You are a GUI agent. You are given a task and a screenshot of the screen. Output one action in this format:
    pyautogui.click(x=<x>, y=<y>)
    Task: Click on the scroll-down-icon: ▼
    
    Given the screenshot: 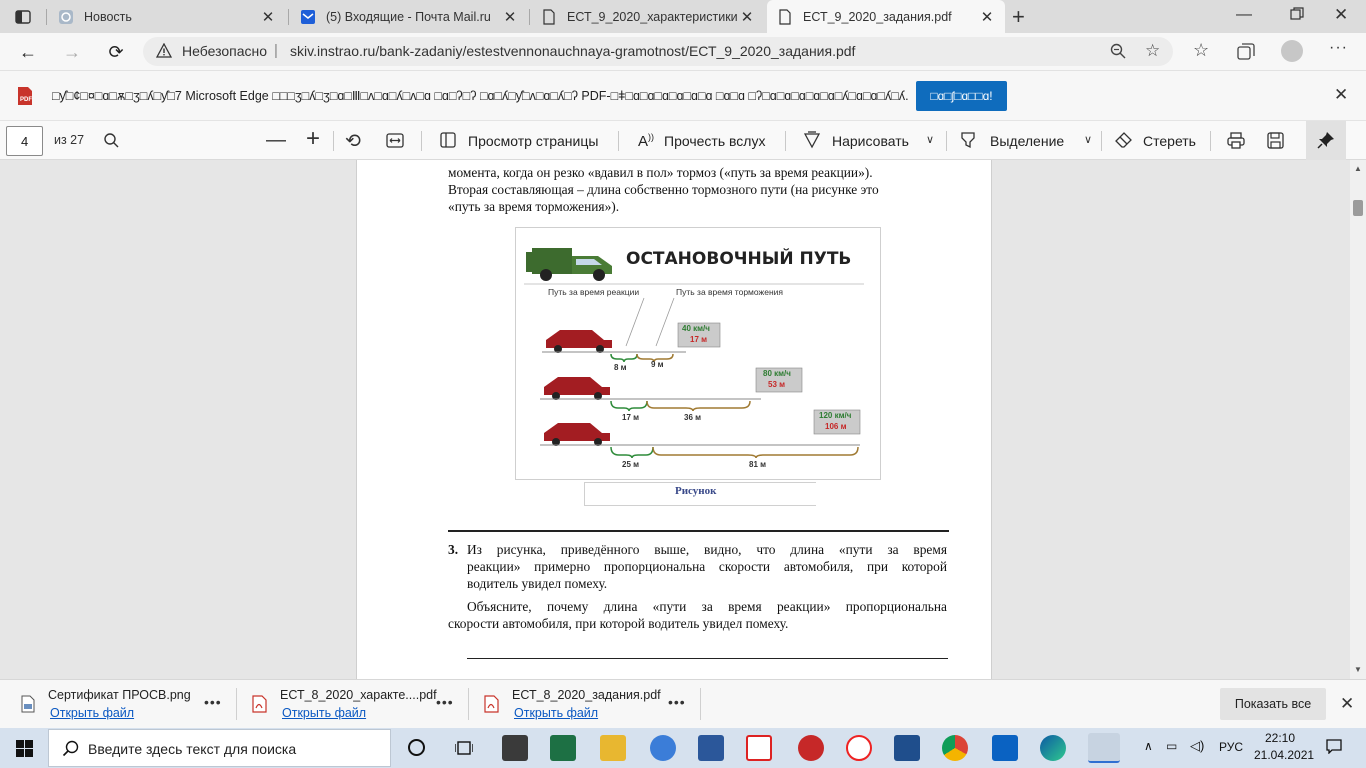 What is the action you would take?
    pyautogui.click(x=1358, y=669)
    